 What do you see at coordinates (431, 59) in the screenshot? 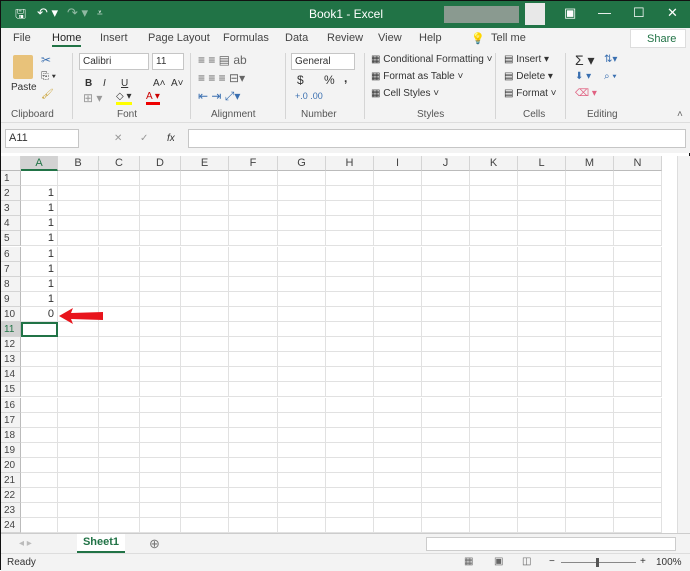
I see `conditional-formatting-button: ▦ Conditional Formatting ˅` at bounding box center [431, 59].